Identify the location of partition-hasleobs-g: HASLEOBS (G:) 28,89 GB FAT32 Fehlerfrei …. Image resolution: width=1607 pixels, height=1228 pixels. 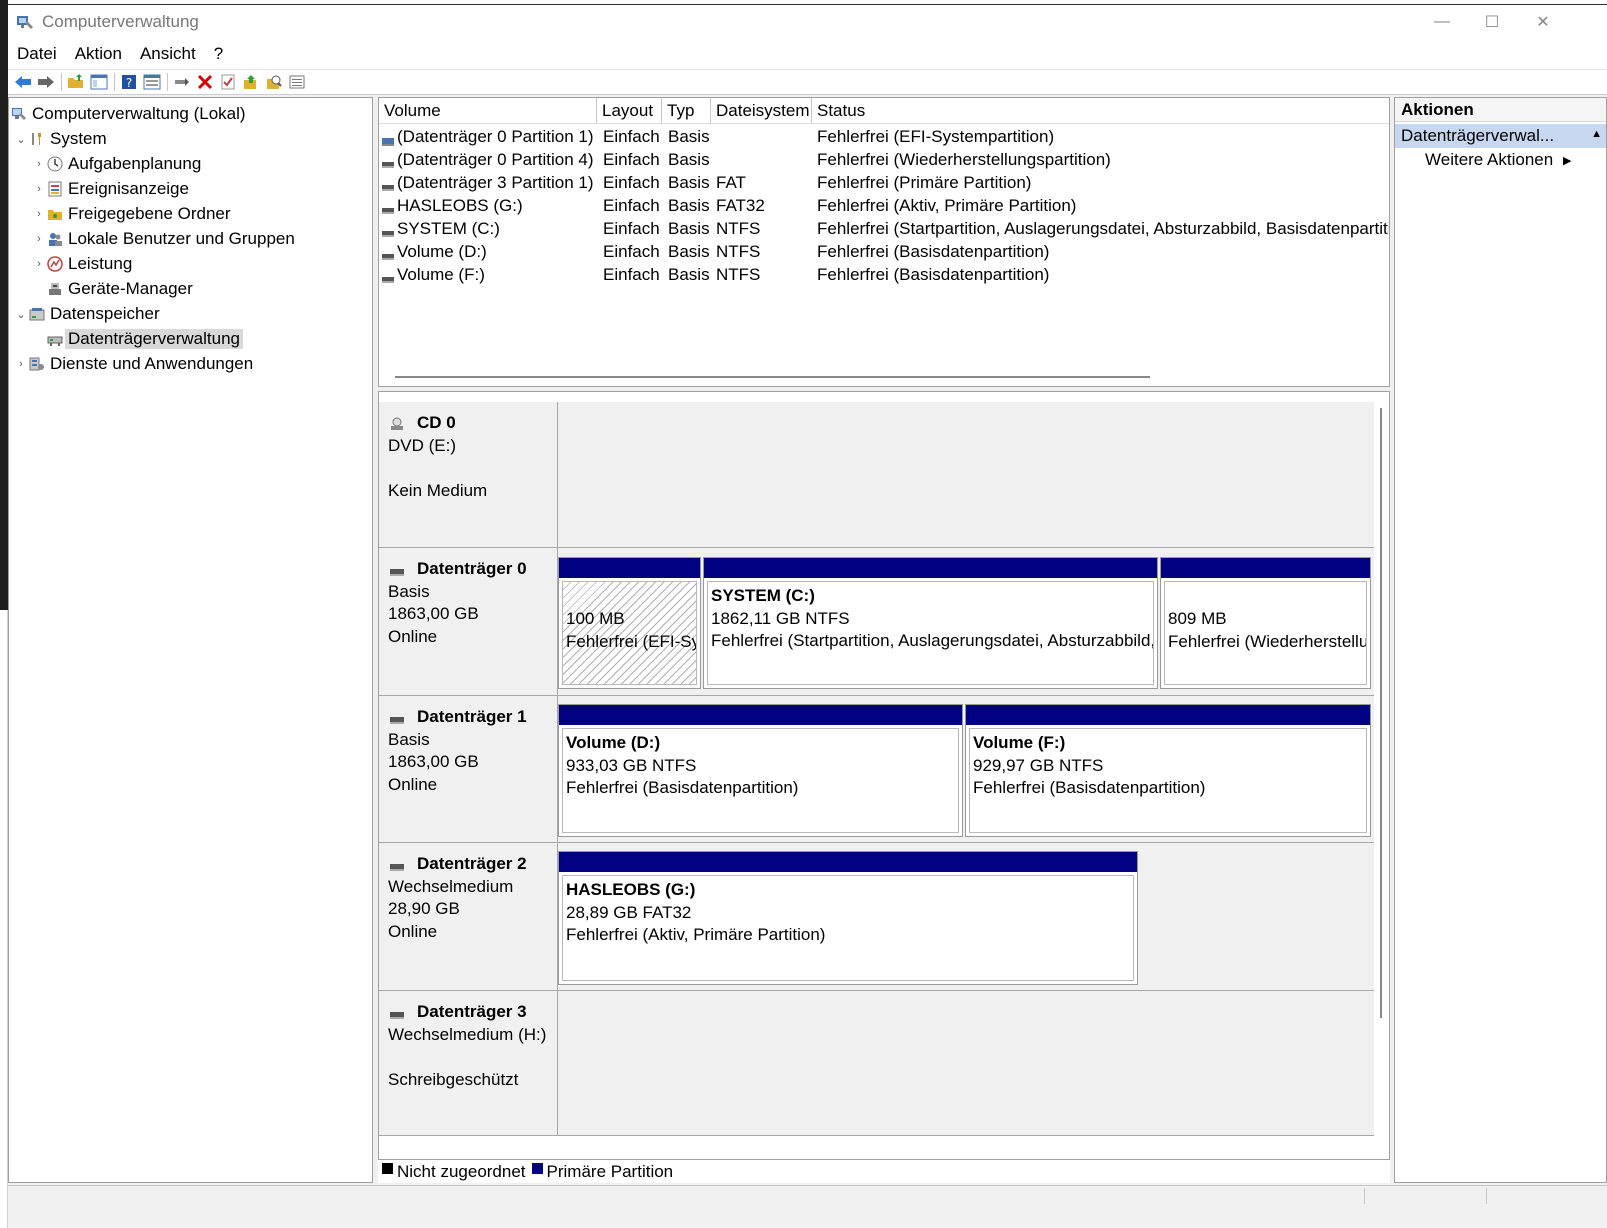
(848, 918).